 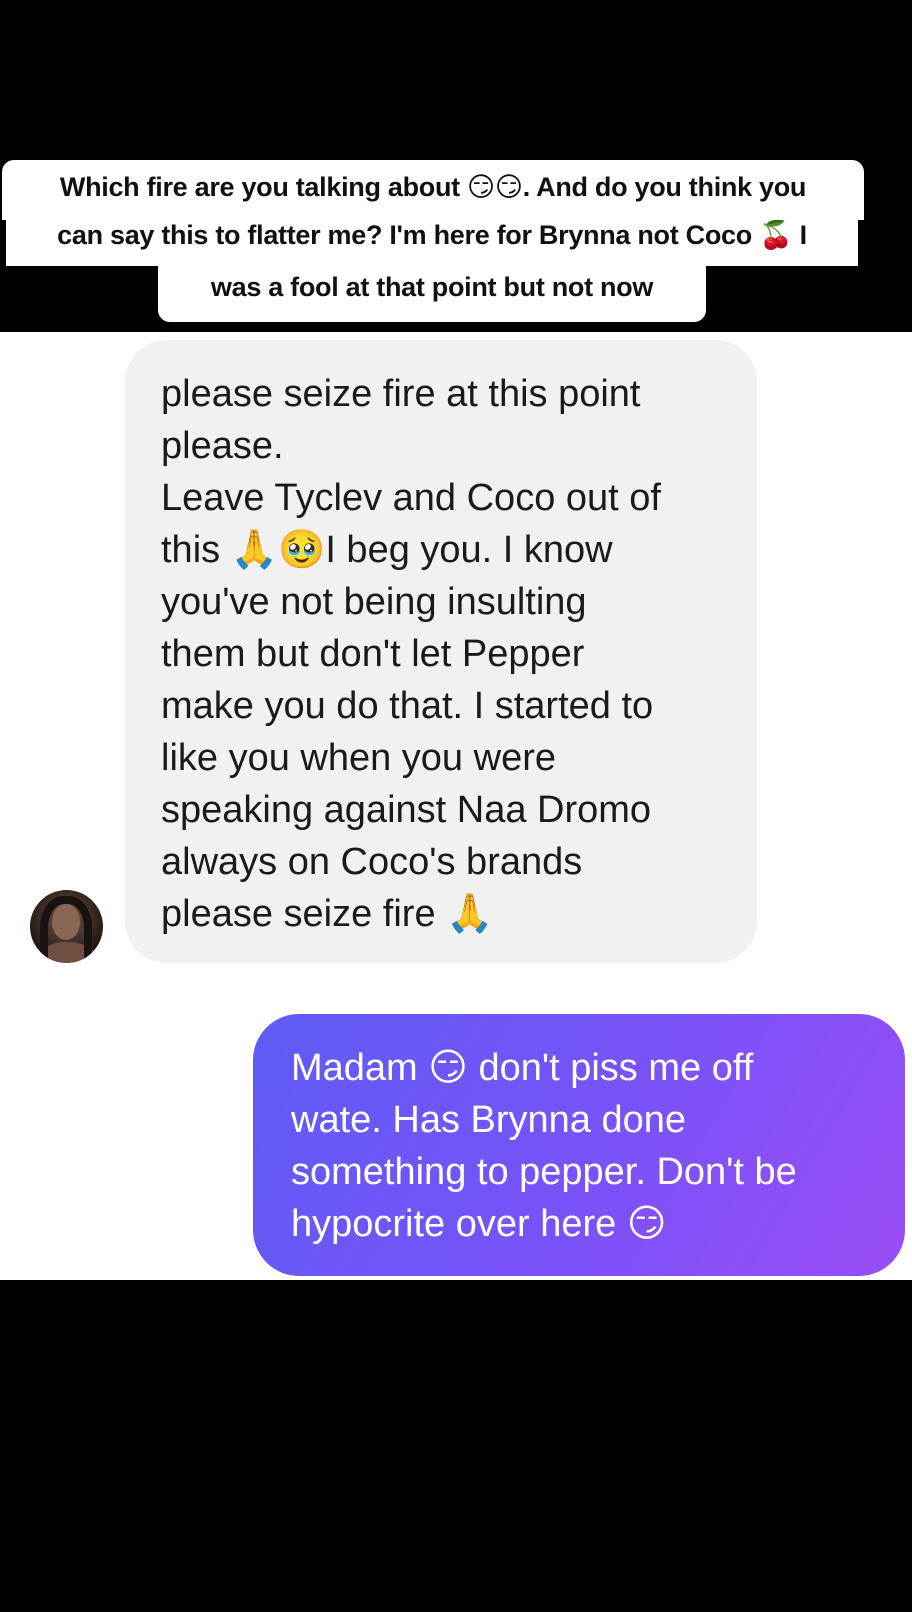 I want to click on avatar-hair-shape, so click(x=66, y=929).